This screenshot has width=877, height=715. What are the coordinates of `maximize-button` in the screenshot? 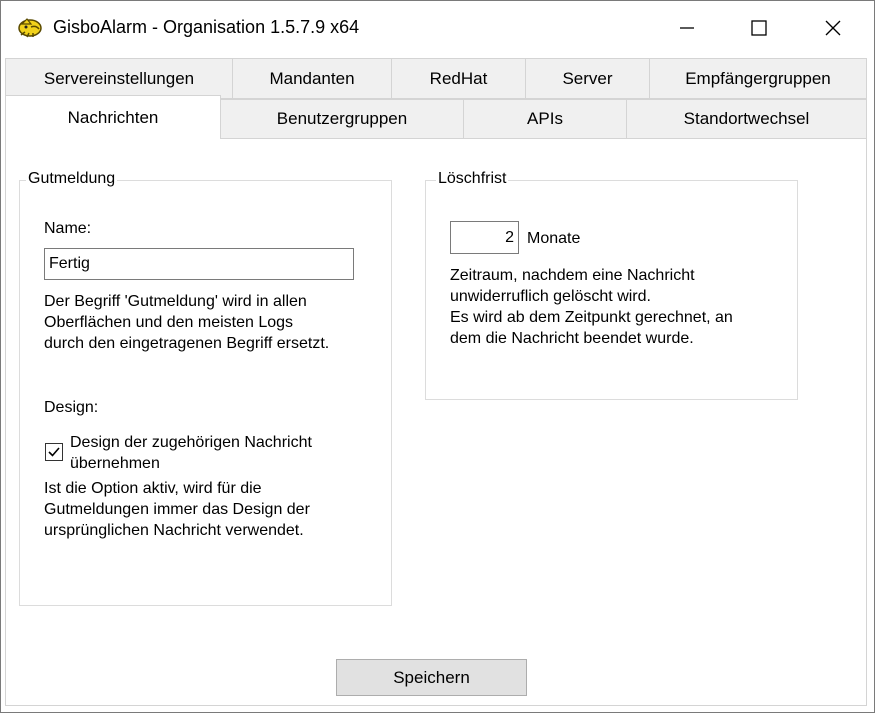 It's located at (759, 28).